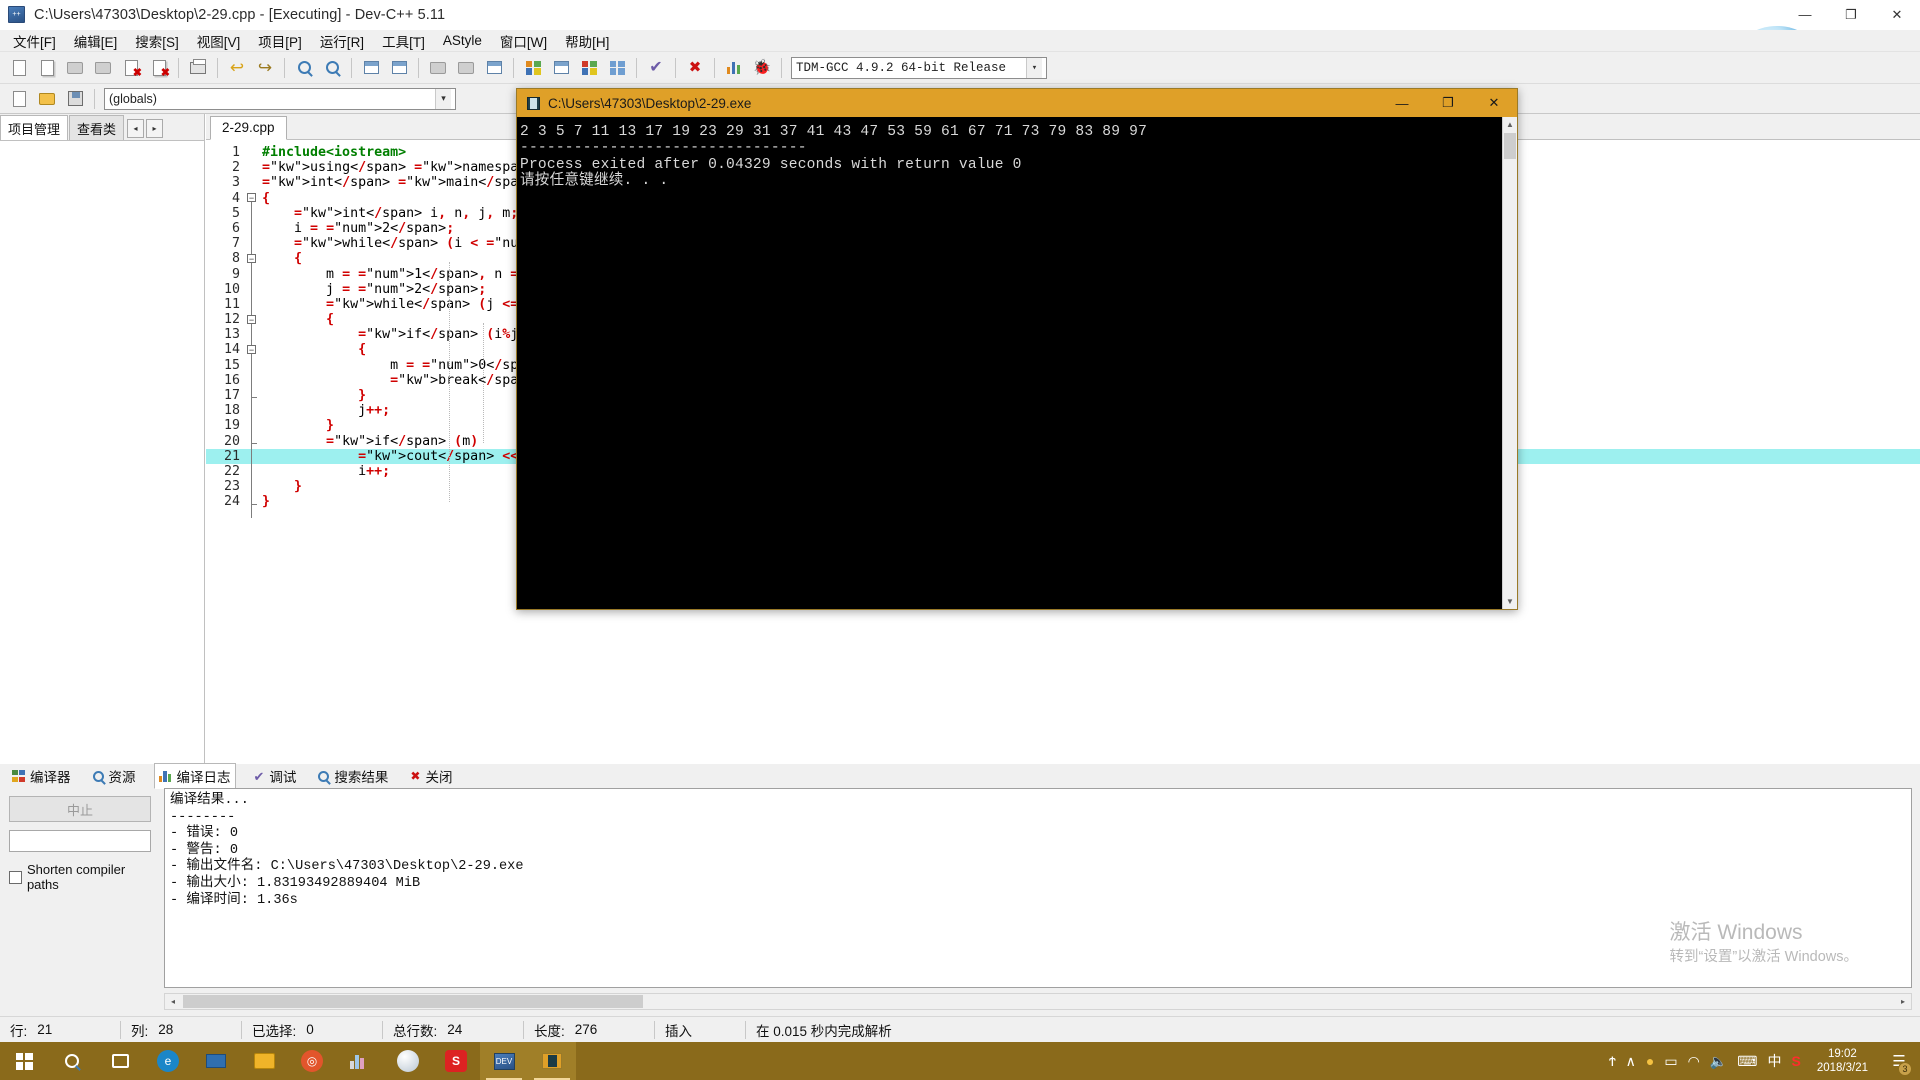 Image resolution: width=1920 pixels, height=1080 pixels. Describe the element at coordinates (114, 776) in the screenshot. I see `tab-resources: 资源` at that location.